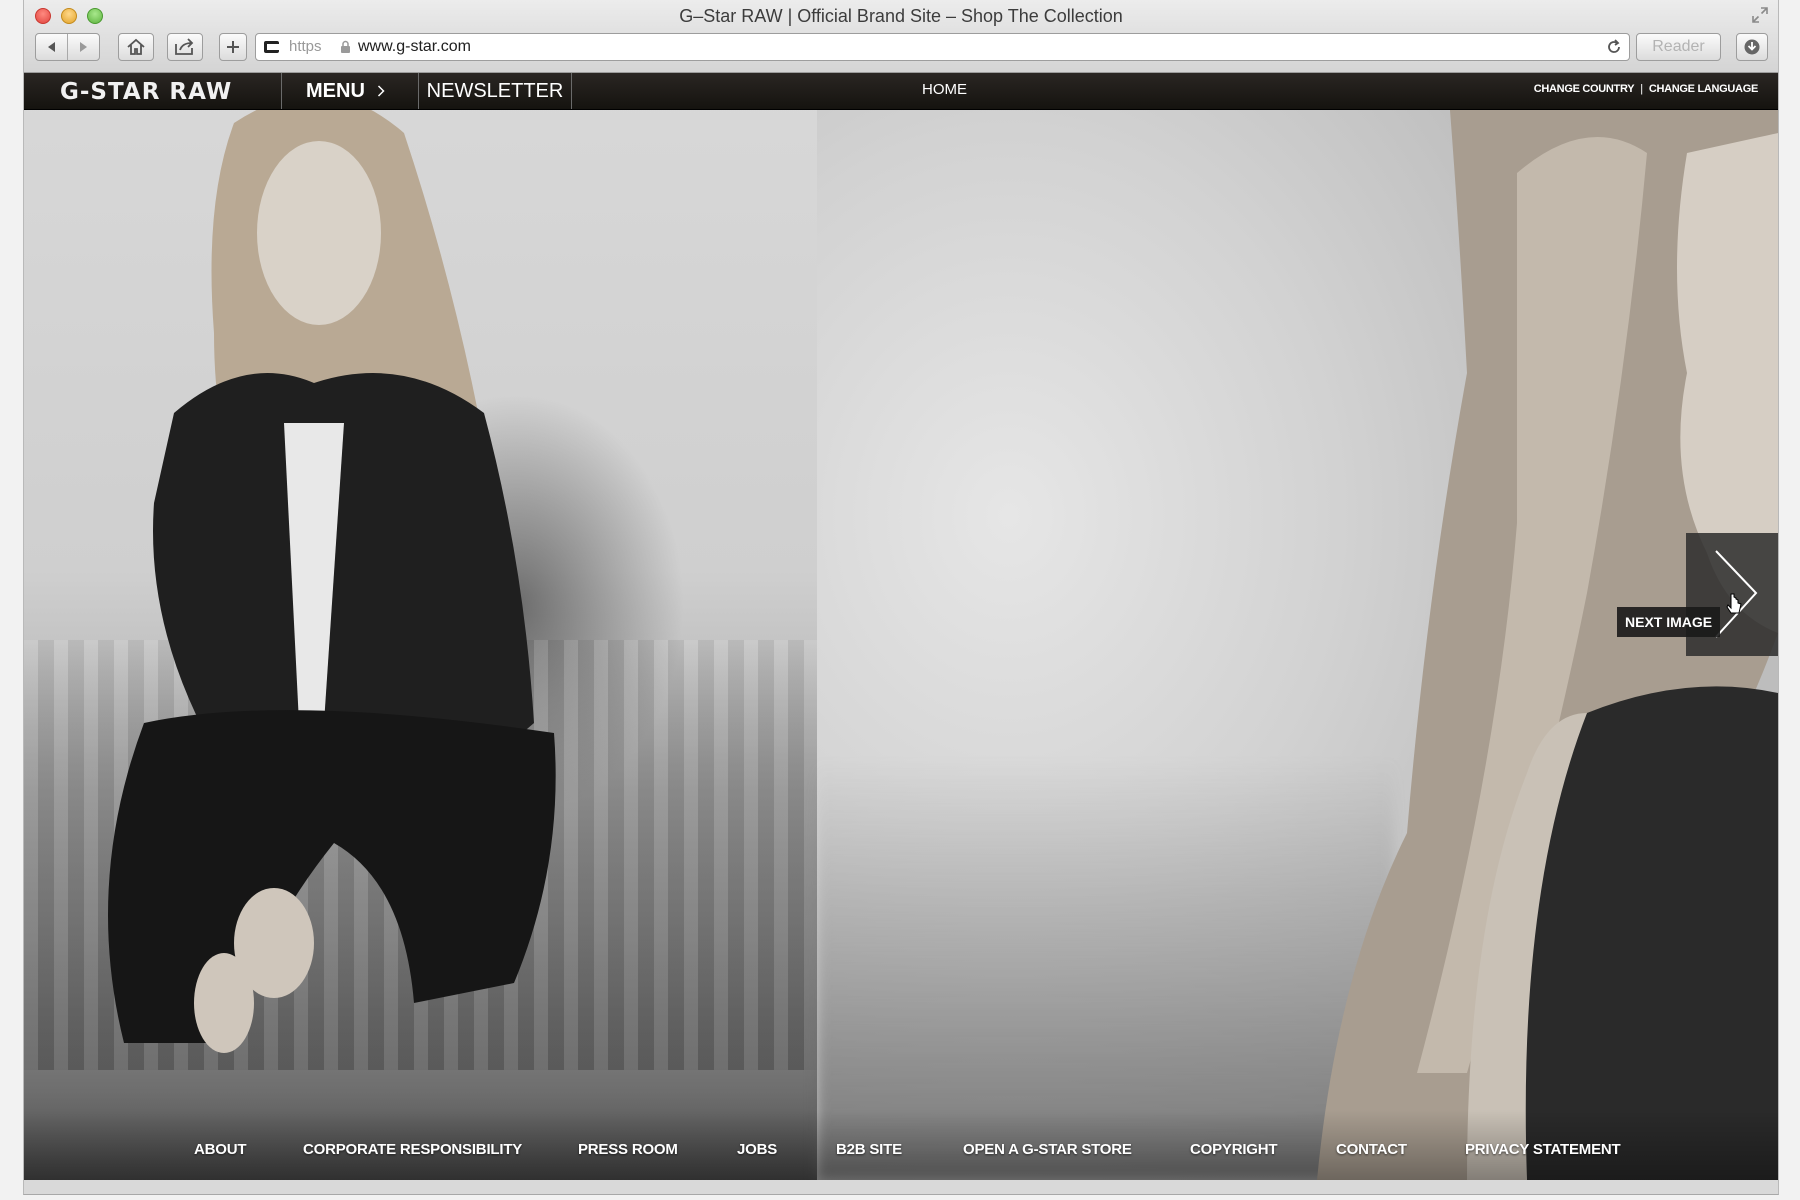  I want to click on lock-icon, so click(345, 46).